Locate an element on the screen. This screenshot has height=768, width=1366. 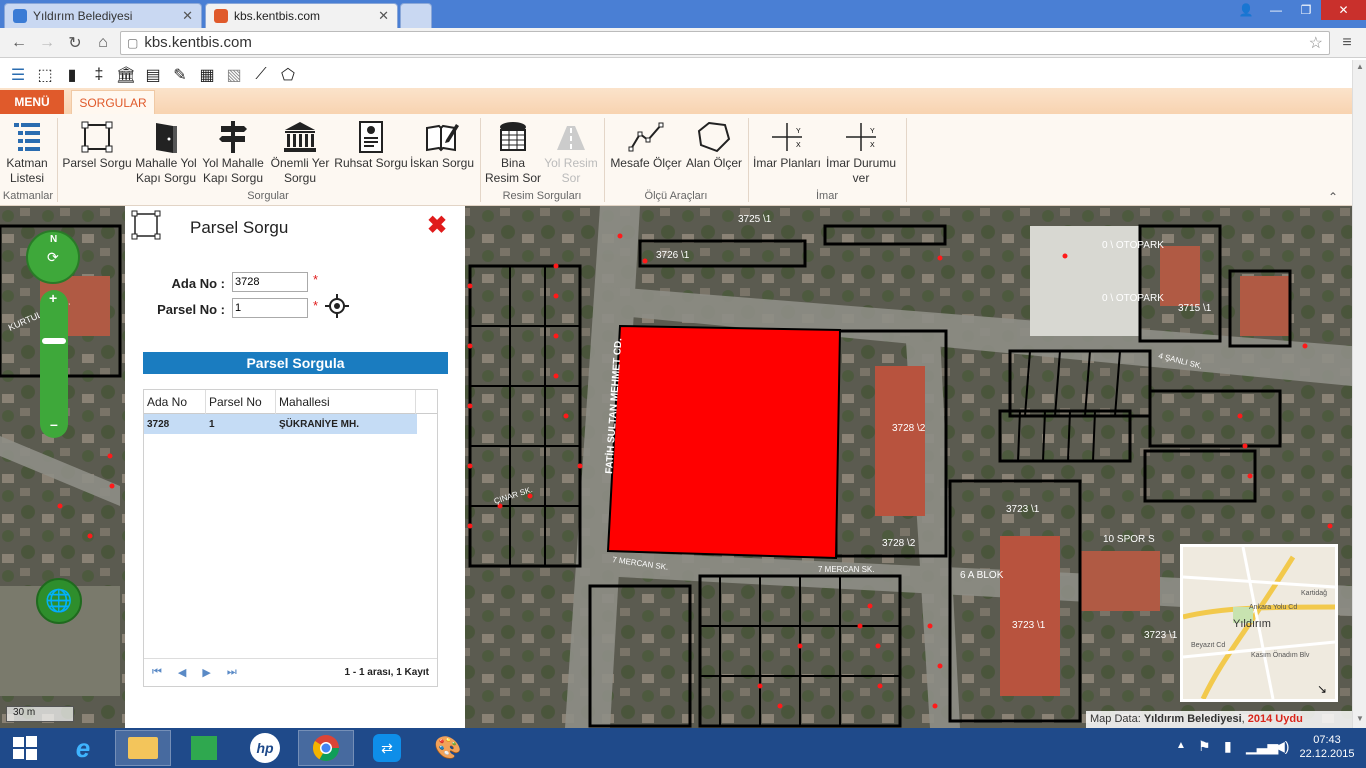
cell-ada: 3728 is located at coordinates (158, 424).